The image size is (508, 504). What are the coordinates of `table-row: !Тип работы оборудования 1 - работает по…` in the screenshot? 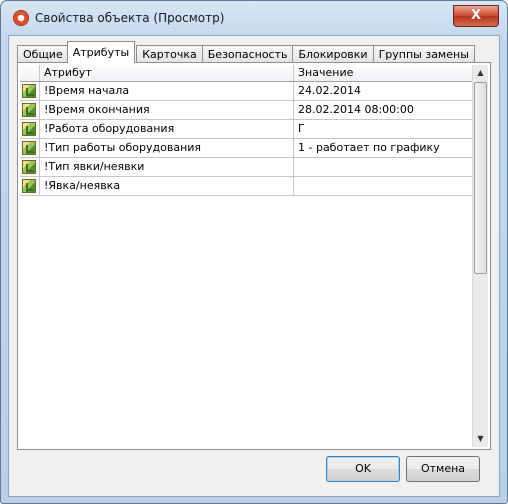 It's located at (247, 148).